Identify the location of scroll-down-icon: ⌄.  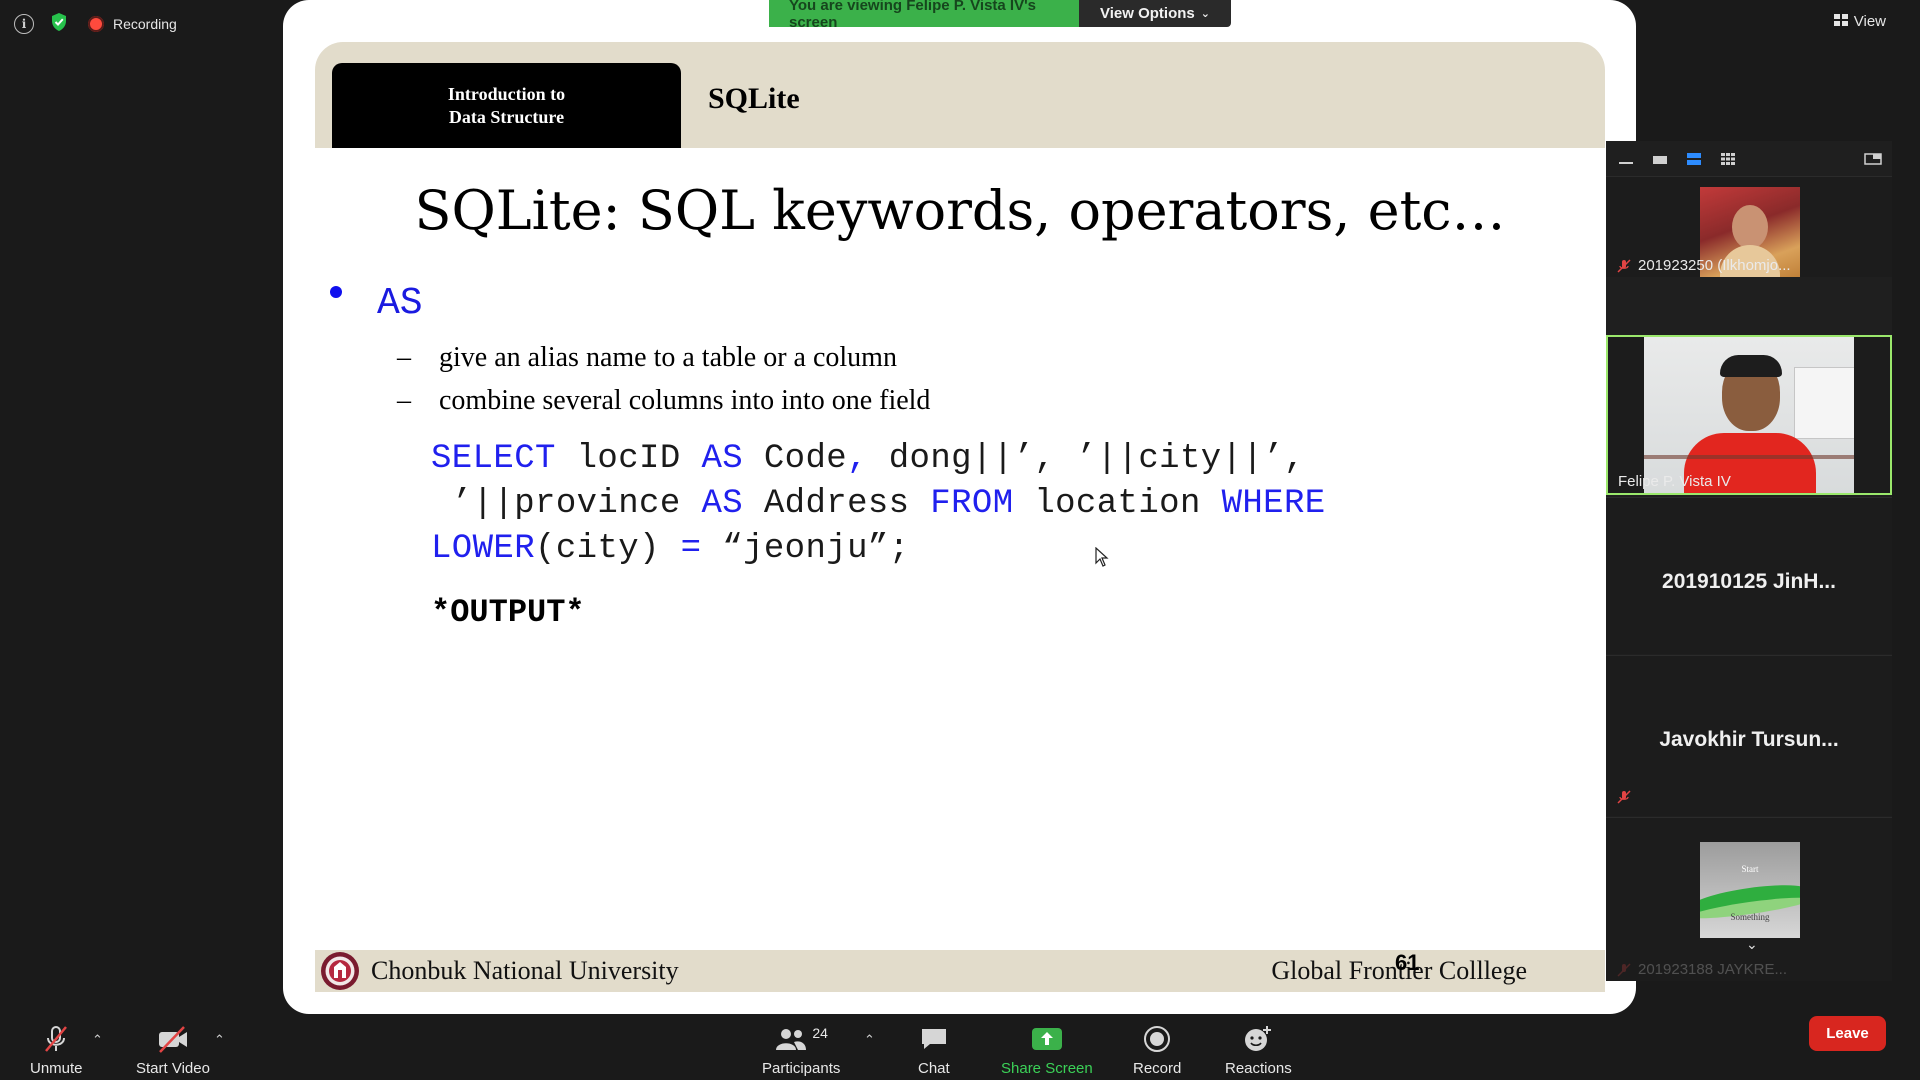
(1752, 944).